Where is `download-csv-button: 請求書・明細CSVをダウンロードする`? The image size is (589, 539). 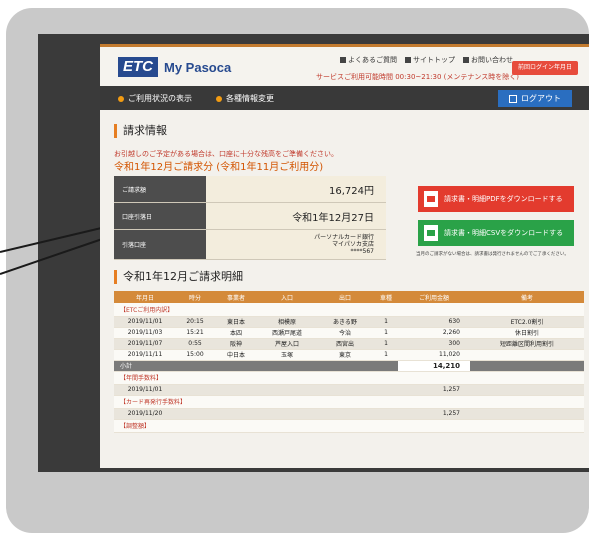
download-csv-button: 請求書・明細CSVをダウンロードする is located at coordinates (496, 233).